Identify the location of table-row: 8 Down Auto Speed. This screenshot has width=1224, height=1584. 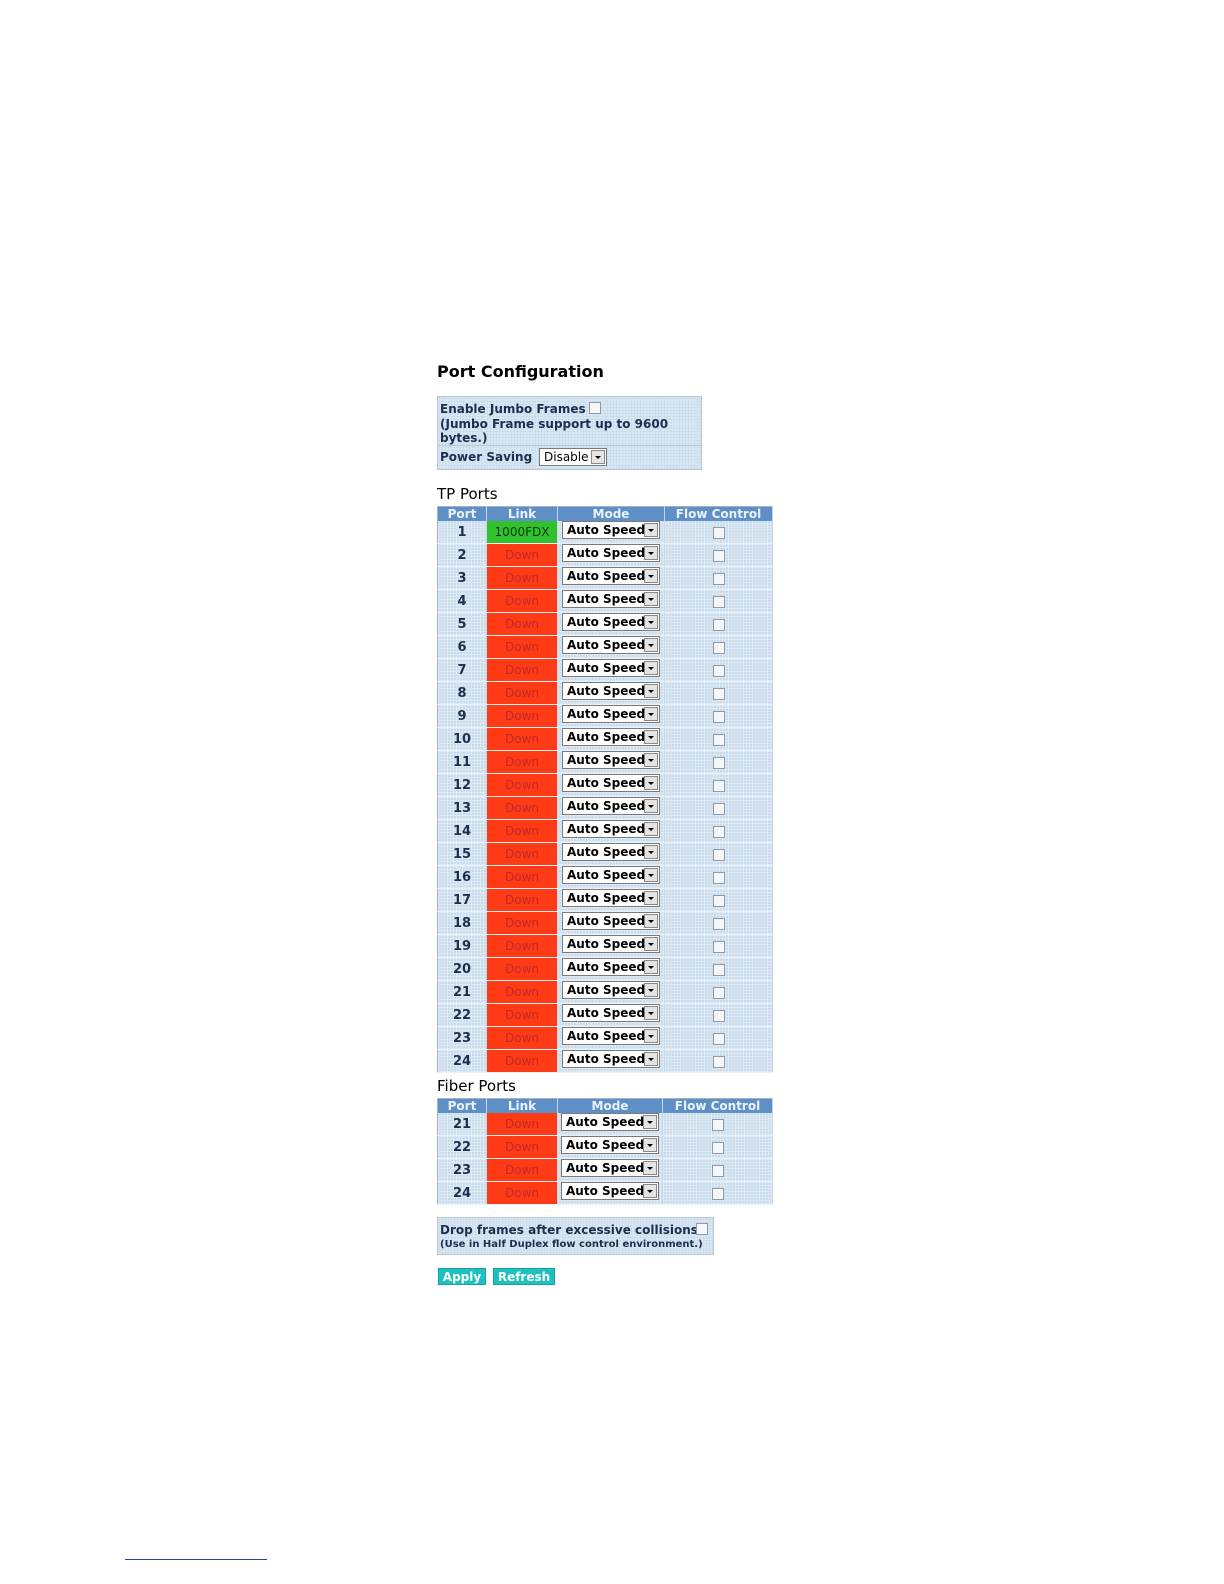
(605, 693).